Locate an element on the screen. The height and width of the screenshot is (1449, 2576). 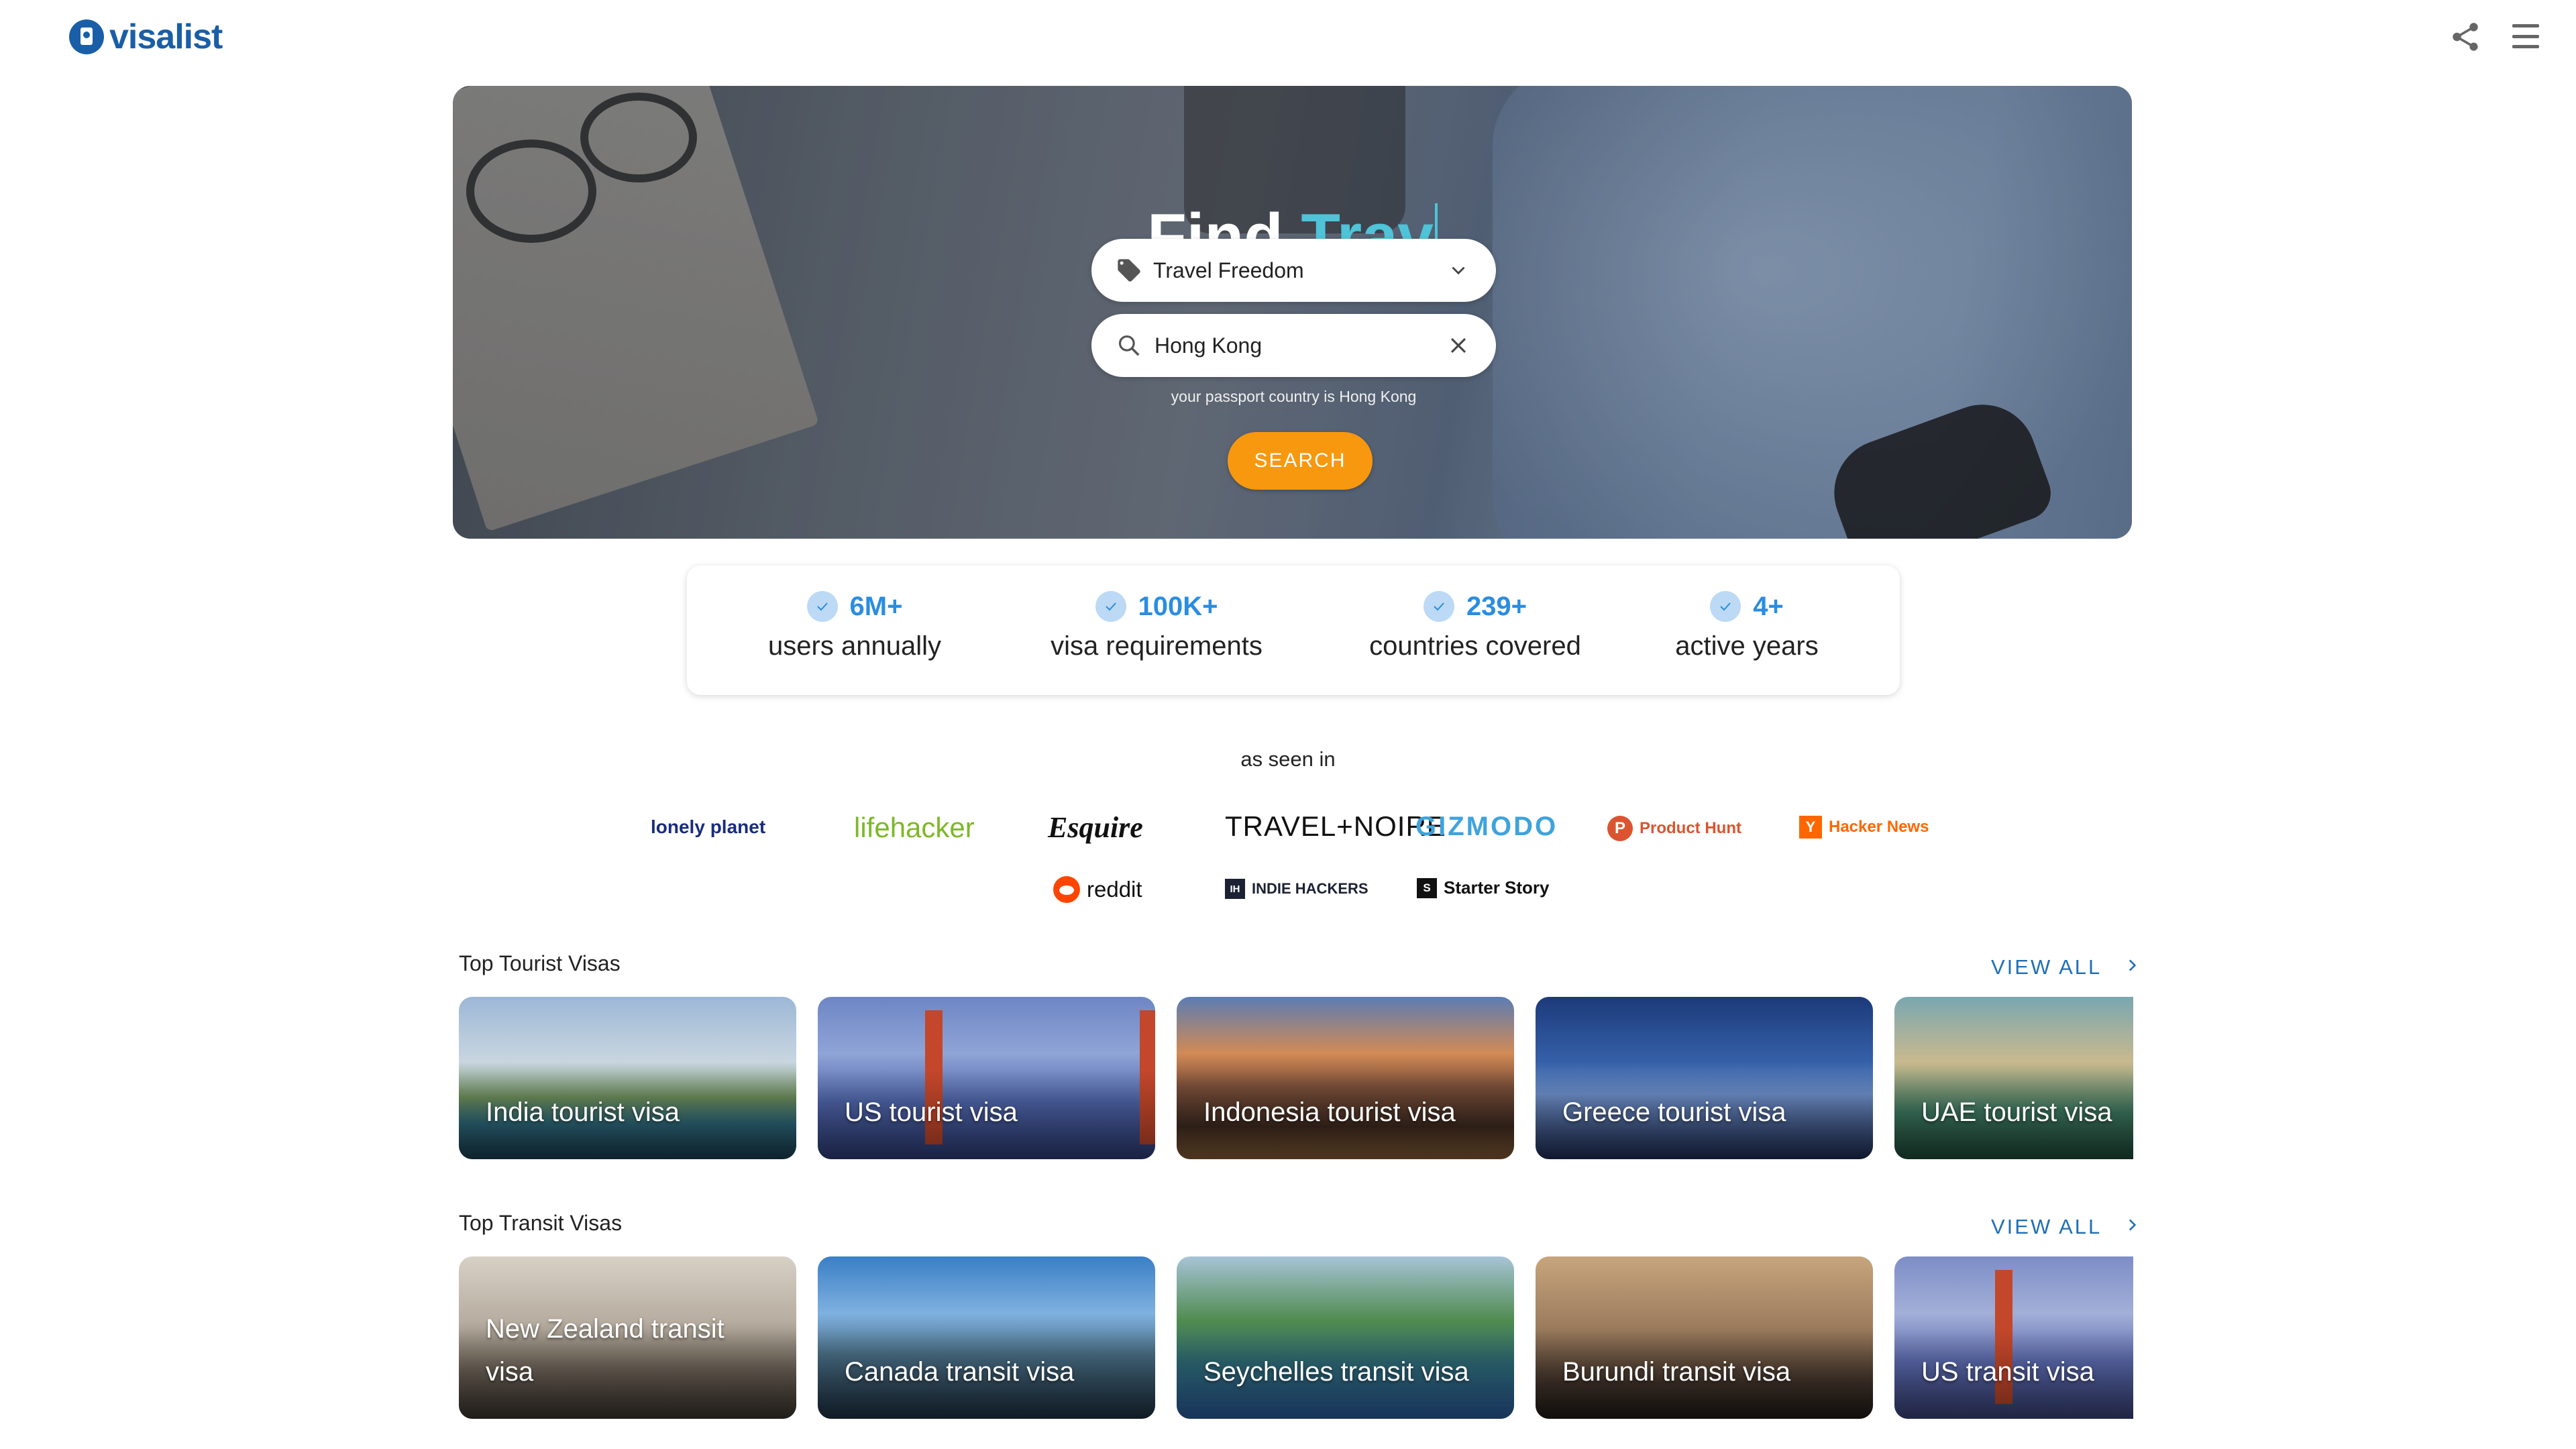
visa-card-new-zealand: New Zealand transit visa is located at coordinates (627, 1337).